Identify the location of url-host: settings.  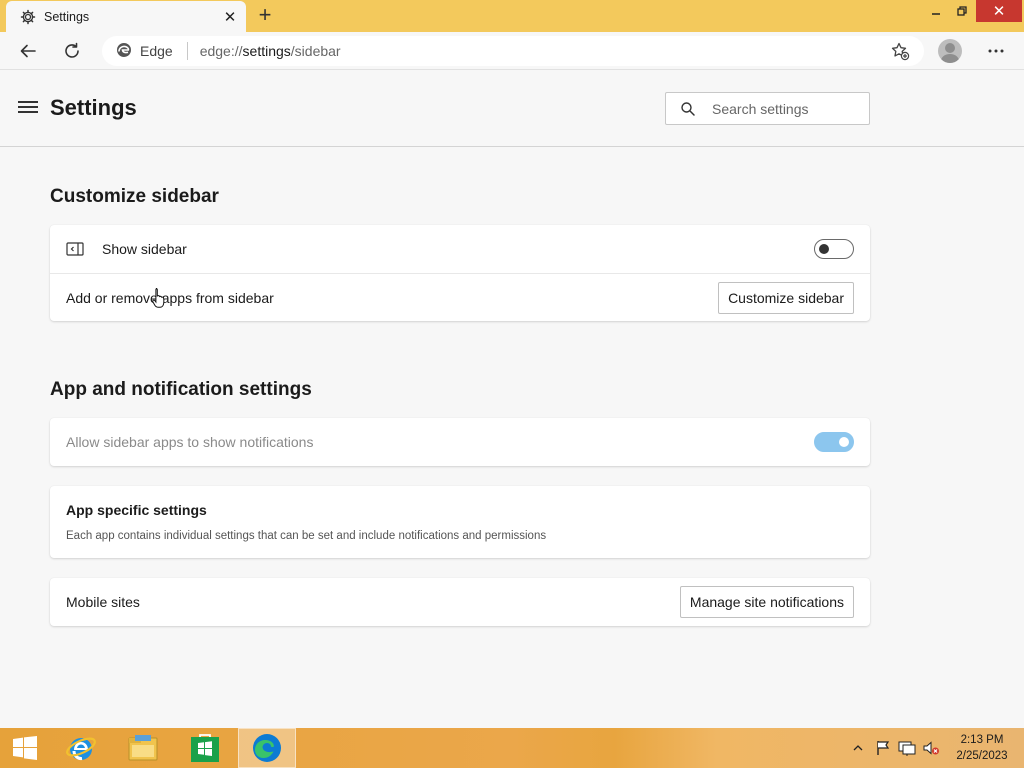
(266, 51).